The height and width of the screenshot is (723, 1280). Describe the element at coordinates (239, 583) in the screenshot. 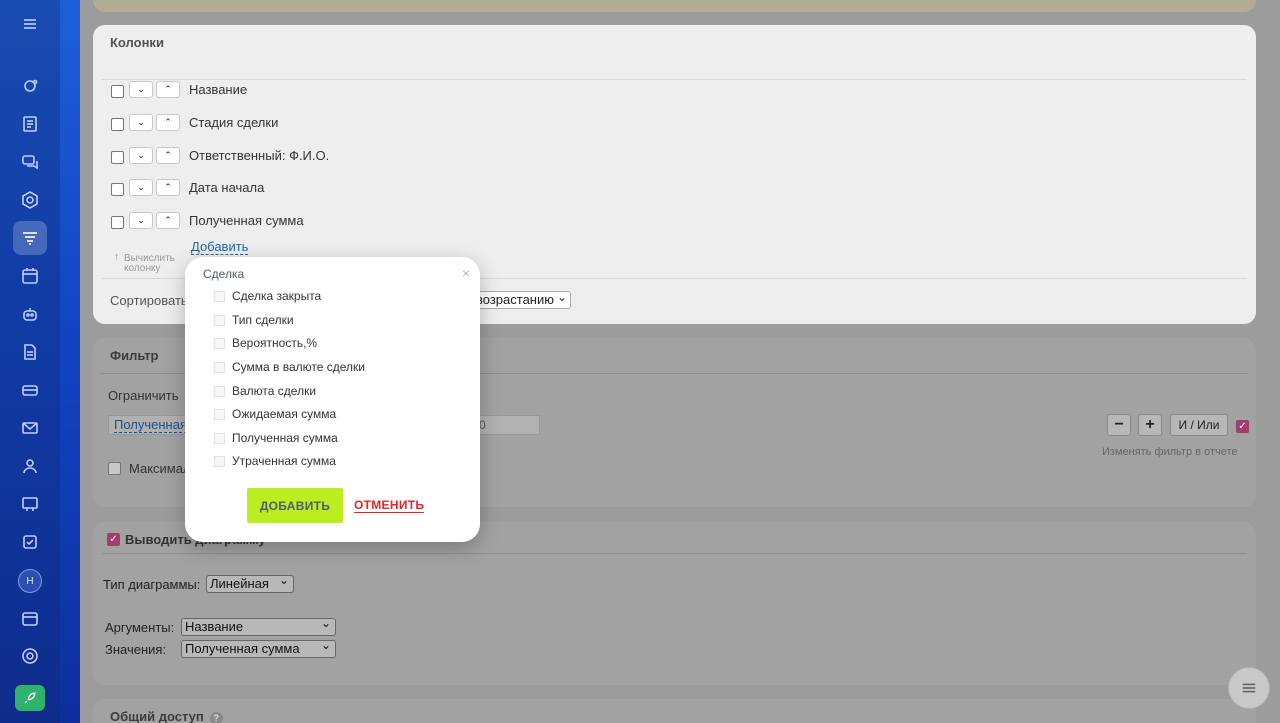

I see `diagram-type-value: Линейная` at that location.